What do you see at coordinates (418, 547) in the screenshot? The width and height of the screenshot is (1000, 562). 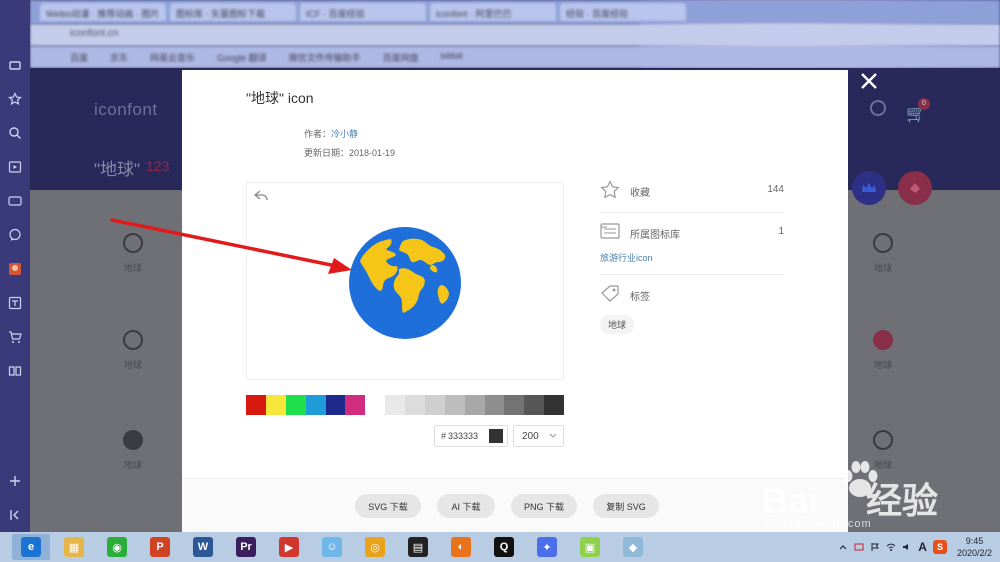 I see `taskbar-app-video-editor: ▤` at bounding box center [418, 547].